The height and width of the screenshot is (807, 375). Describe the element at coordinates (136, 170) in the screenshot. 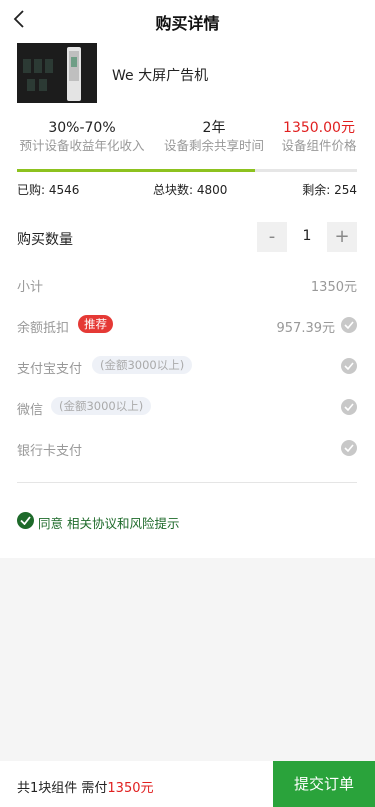

I see `progress-fill` at that location.